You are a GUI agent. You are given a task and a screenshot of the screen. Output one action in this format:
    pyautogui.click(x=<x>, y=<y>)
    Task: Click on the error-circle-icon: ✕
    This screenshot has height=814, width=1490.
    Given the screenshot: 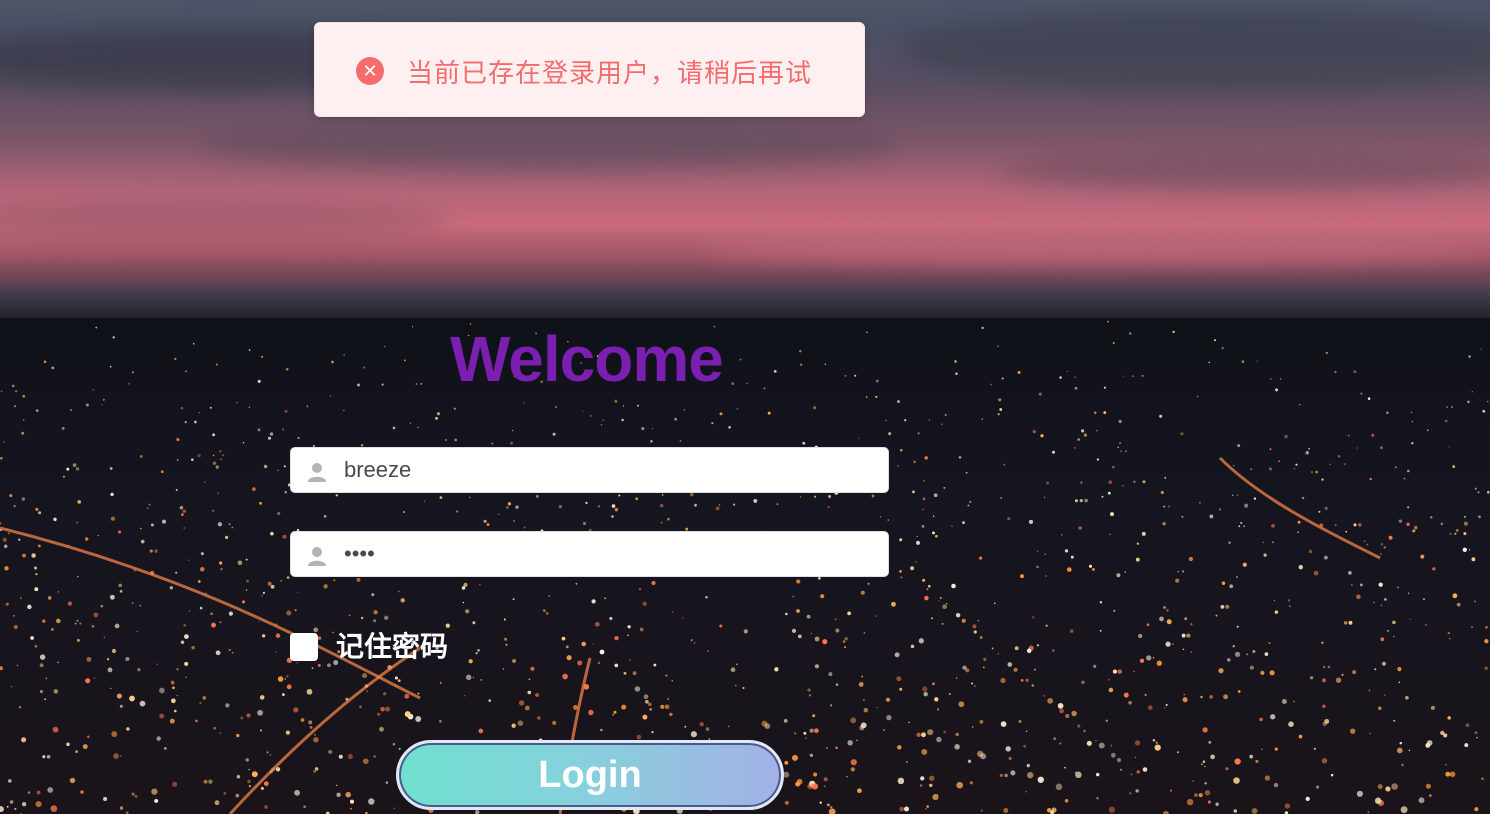 What is the action you would take?
    pyautogui.click(x=370, y=71)
    